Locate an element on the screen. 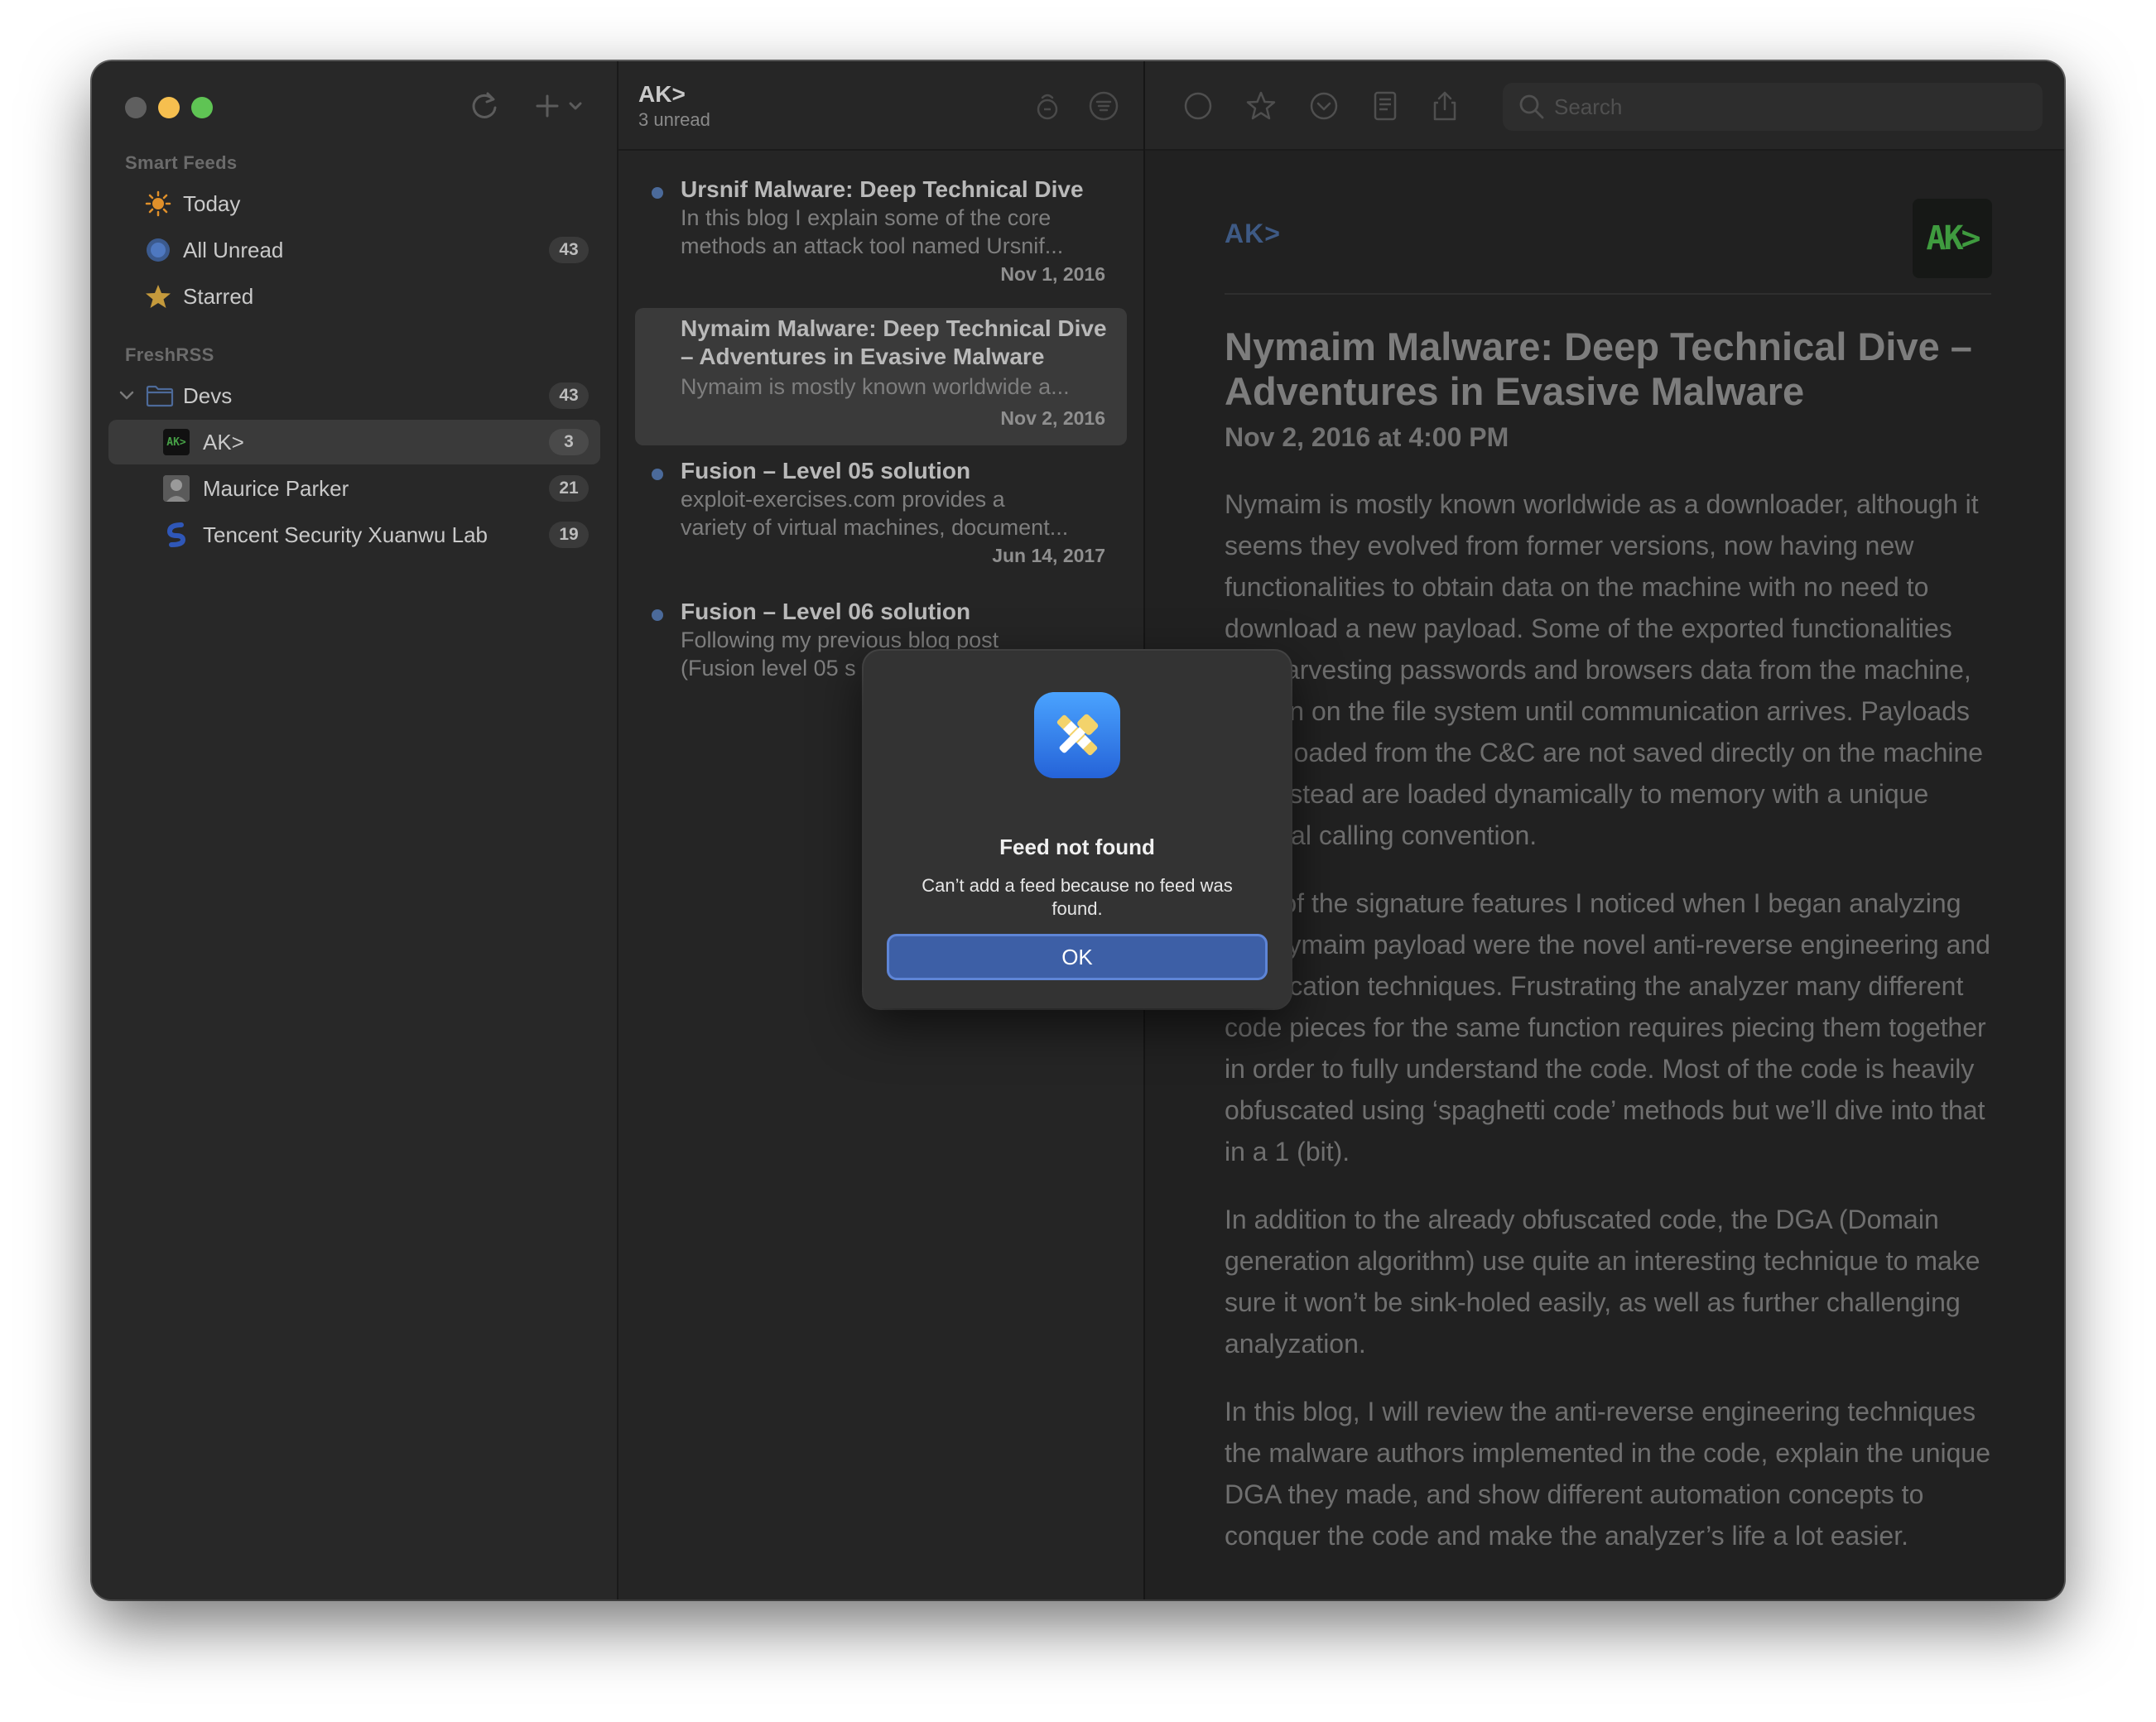  article-summary: In this blog I explain some of the core is located at coordinates (867, 217).